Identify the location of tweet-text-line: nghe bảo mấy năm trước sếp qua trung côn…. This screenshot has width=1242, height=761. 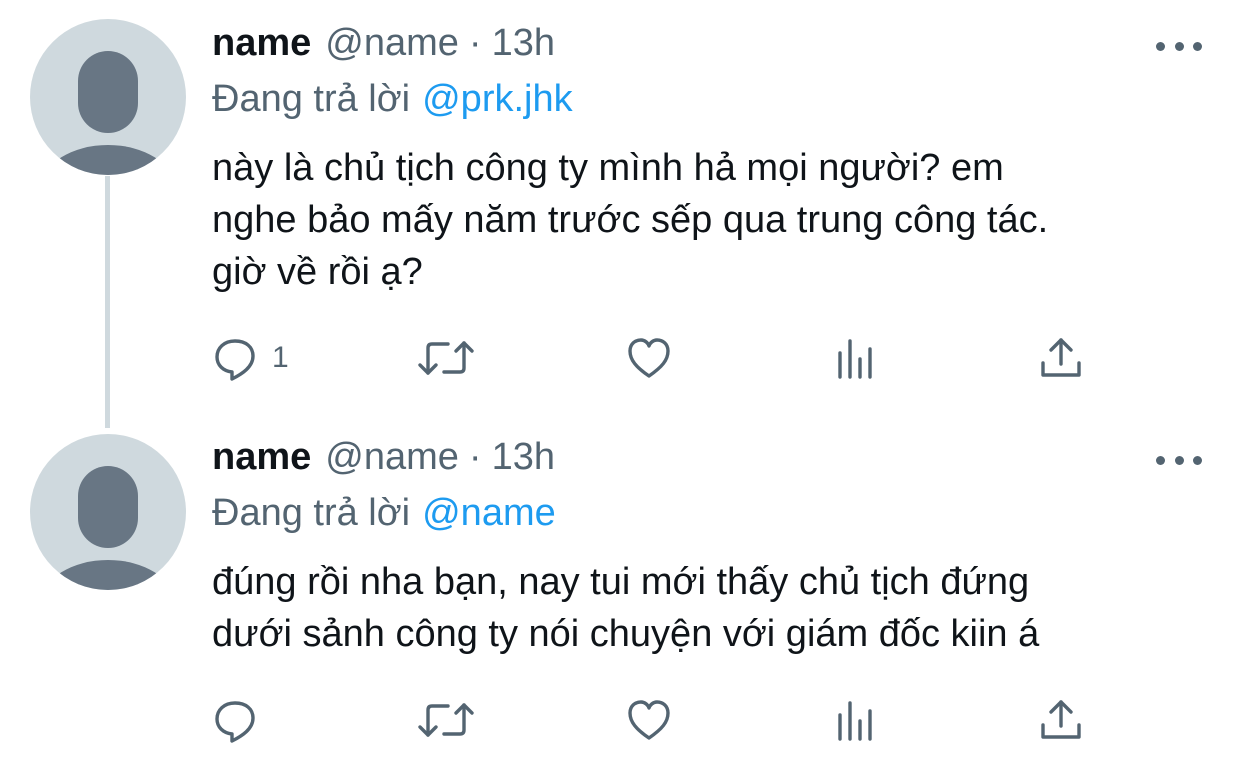
(630, 220).